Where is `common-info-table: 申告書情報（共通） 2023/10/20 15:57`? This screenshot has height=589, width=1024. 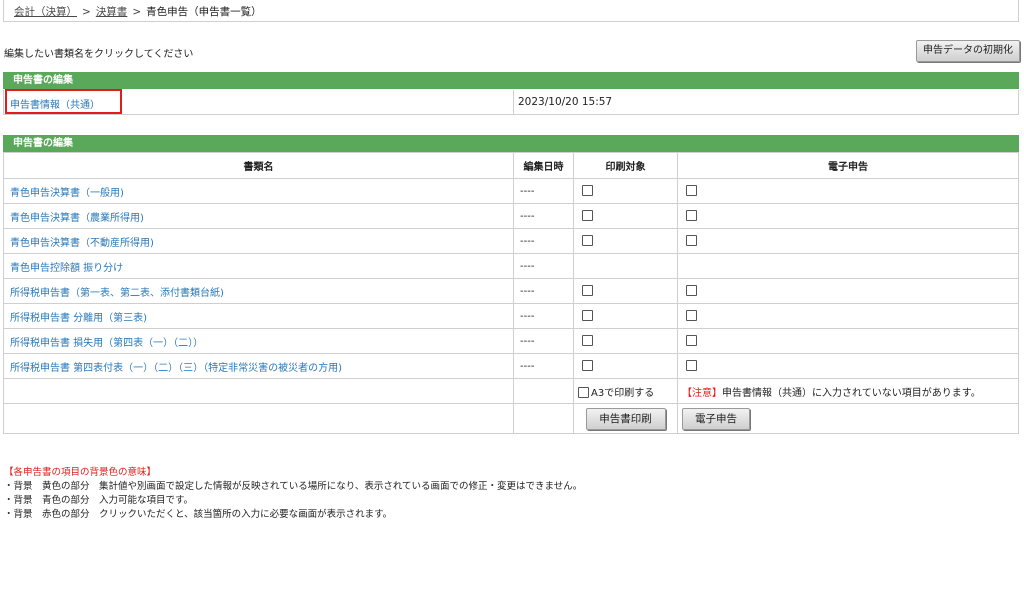 common-info-table: 申告書情報（共通） 2023/10/20 15:57 is located at coordinates (511, 102).